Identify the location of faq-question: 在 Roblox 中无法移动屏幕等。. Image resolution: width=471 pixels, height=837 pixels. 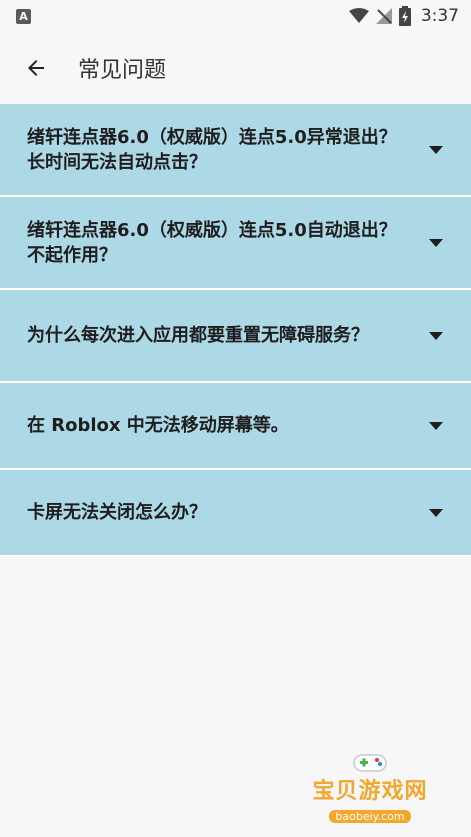
(158, 425).